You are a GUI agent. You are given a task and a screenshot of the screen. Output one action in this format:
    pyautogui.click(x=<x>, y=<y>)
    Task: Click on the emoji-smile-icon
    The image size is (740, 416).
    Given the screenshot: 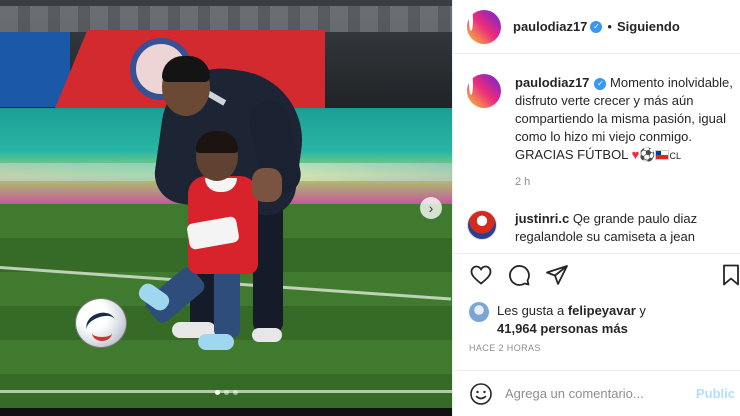 What is the action you would take?
    pyautogui.click(x=481, y=394)
    